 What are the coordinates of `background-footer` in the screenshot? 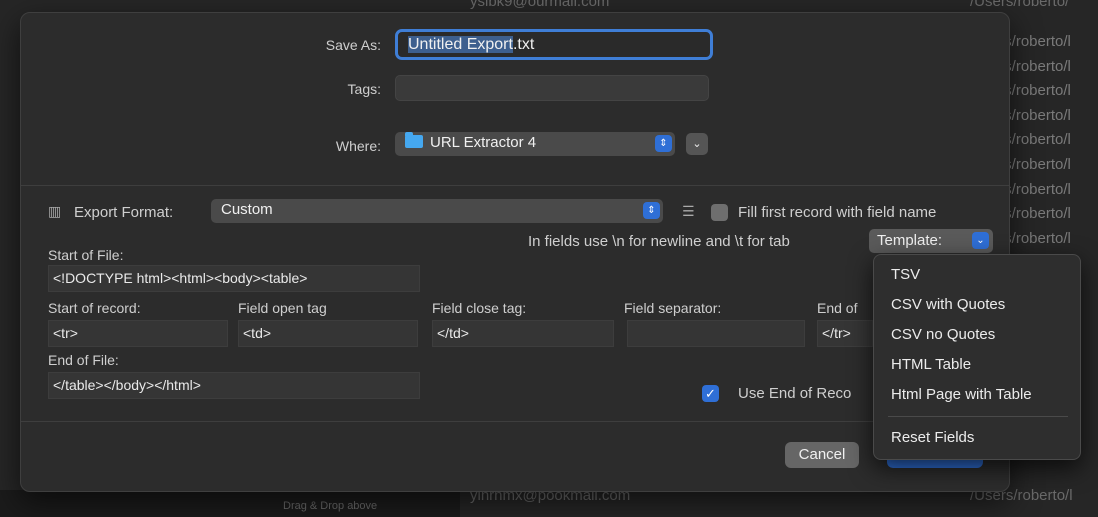 It's located at (230, 503).